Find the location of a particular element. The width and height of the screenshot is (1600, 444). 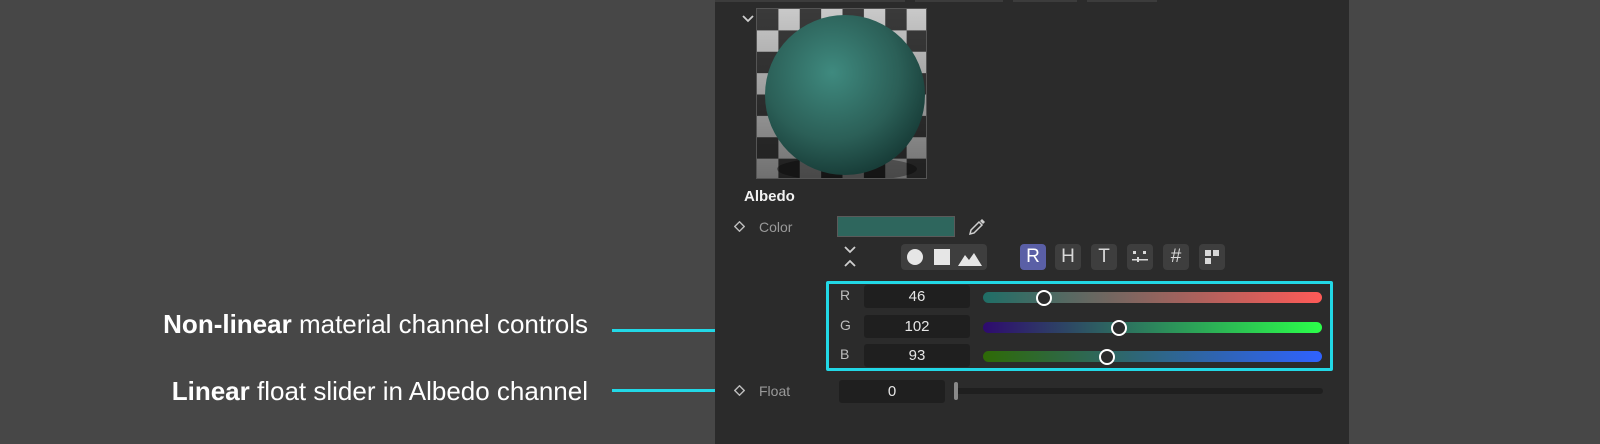

preview-shape-group is located at coordinates (944, 257).